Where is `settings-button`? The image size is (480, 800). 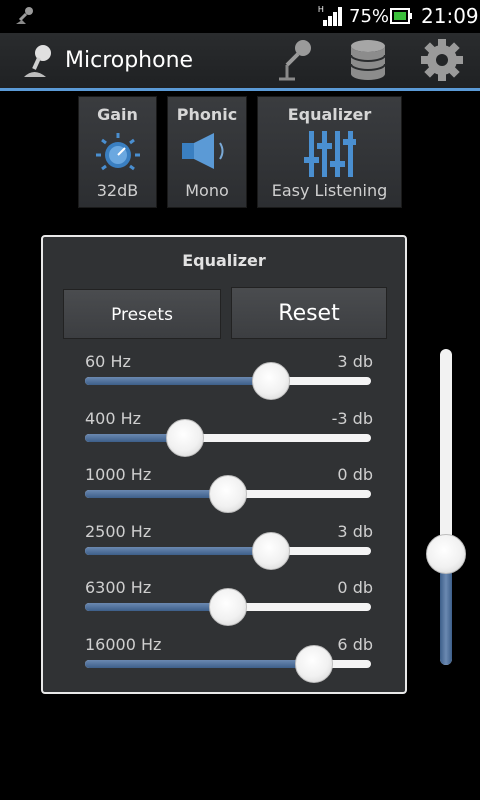 settings-button is located at coordinates (442, 62).